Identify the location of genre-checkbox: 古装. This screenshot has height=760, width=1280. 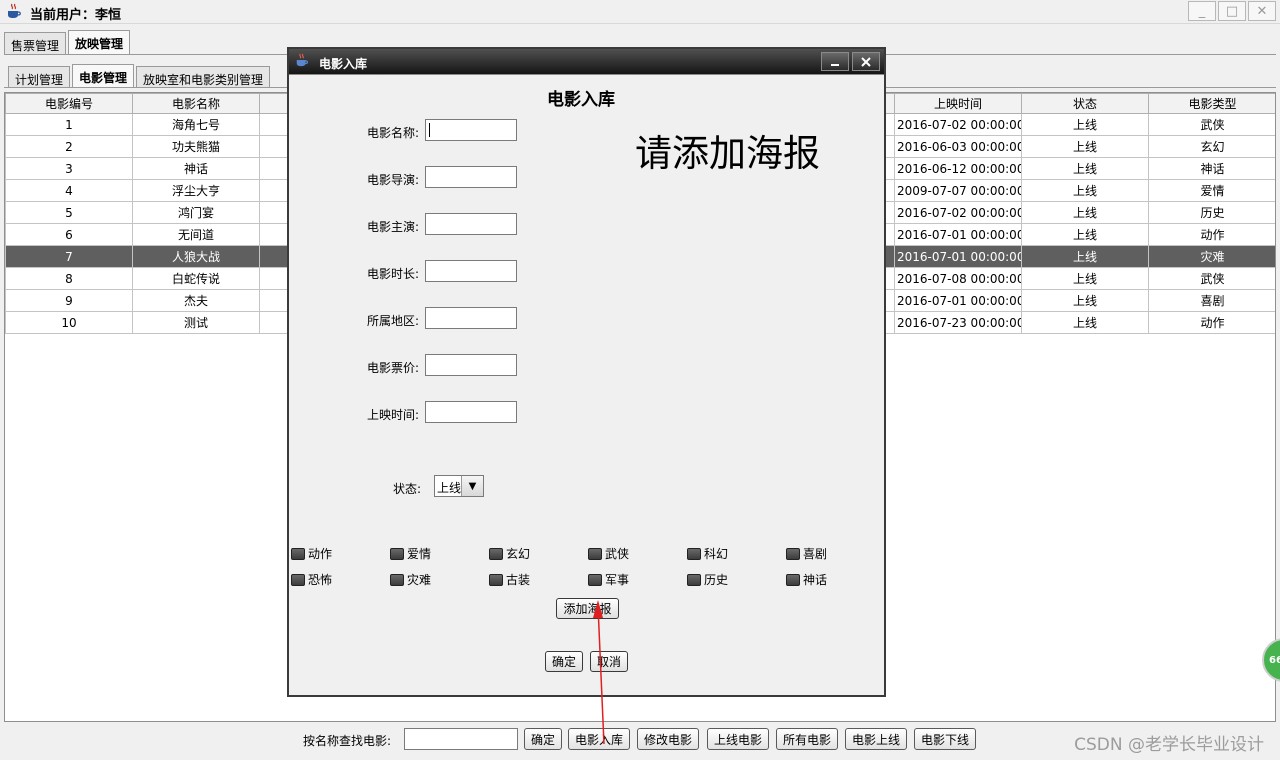
(509, 579).